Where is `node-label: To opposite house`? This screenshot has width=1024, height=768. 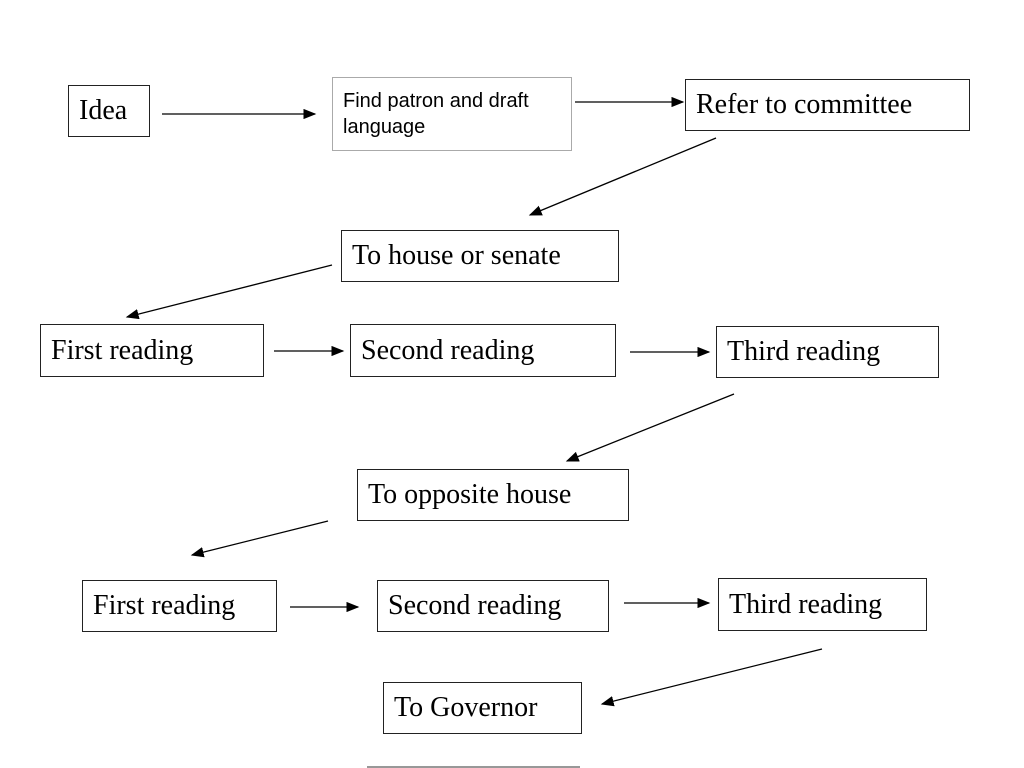 node-label: To opposite house is located at coordinates (470, 494).